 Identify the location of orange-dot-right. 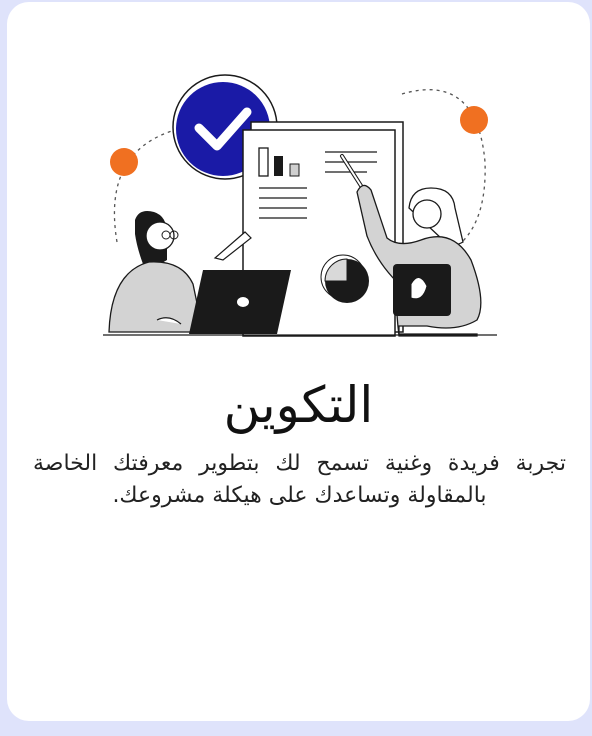
(474, 120).